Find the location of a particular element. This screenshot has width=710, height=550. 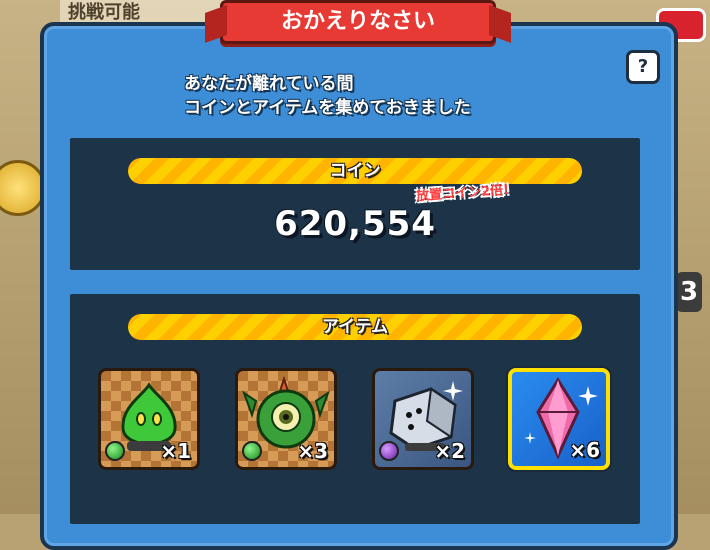

item-quantity: ×1 is located at coordinates (175, 451).